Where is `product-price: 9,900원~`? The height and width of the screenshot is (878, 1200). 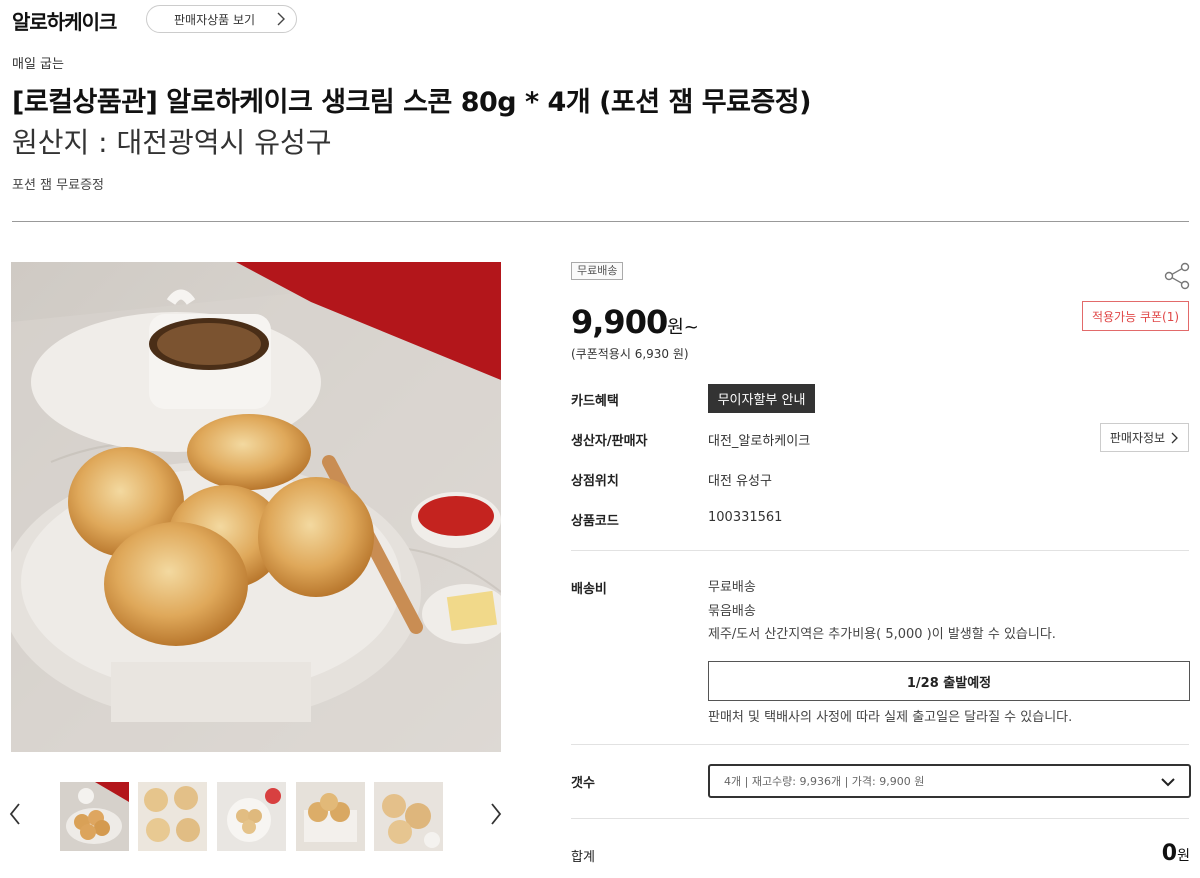 product-price: 9,900원~ is located at coordinates (635, 322).